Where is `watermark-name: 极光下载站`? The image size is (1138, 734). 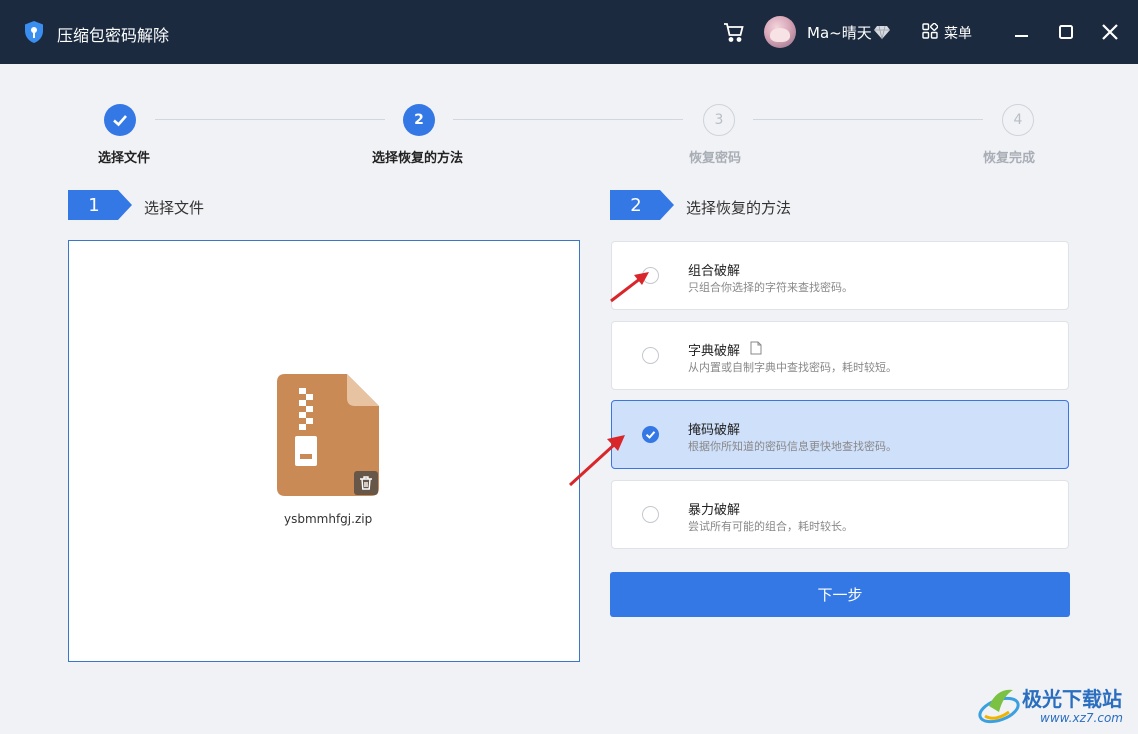 watermark-name: 极光下载站 is located at coordinates (1072, 699).